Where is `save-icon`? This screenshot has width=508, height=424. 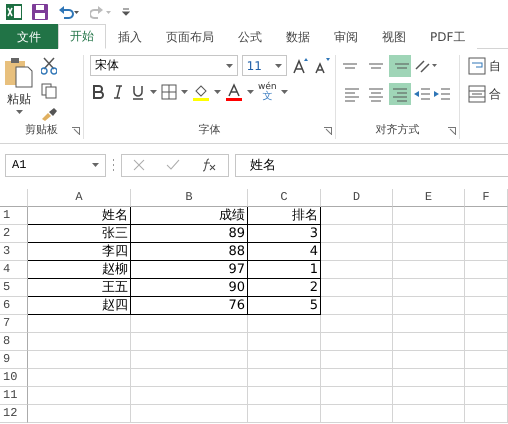
save-icon is located at coordinates (40, 12).